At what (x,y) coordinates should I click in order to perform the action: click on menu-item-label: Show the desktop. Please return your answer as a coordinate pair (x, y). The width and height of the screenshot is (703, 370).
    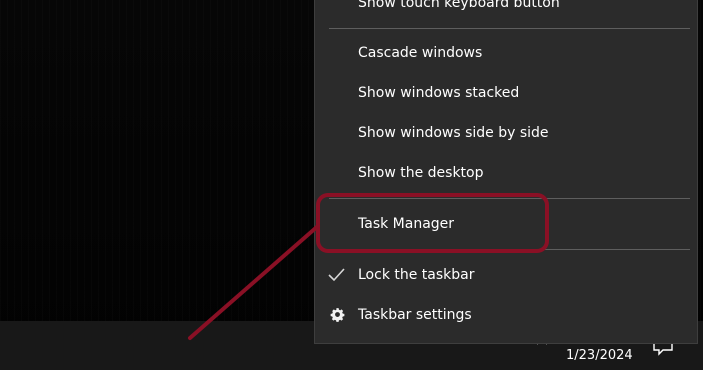
    Looking at the image, I should click on (421, 173).